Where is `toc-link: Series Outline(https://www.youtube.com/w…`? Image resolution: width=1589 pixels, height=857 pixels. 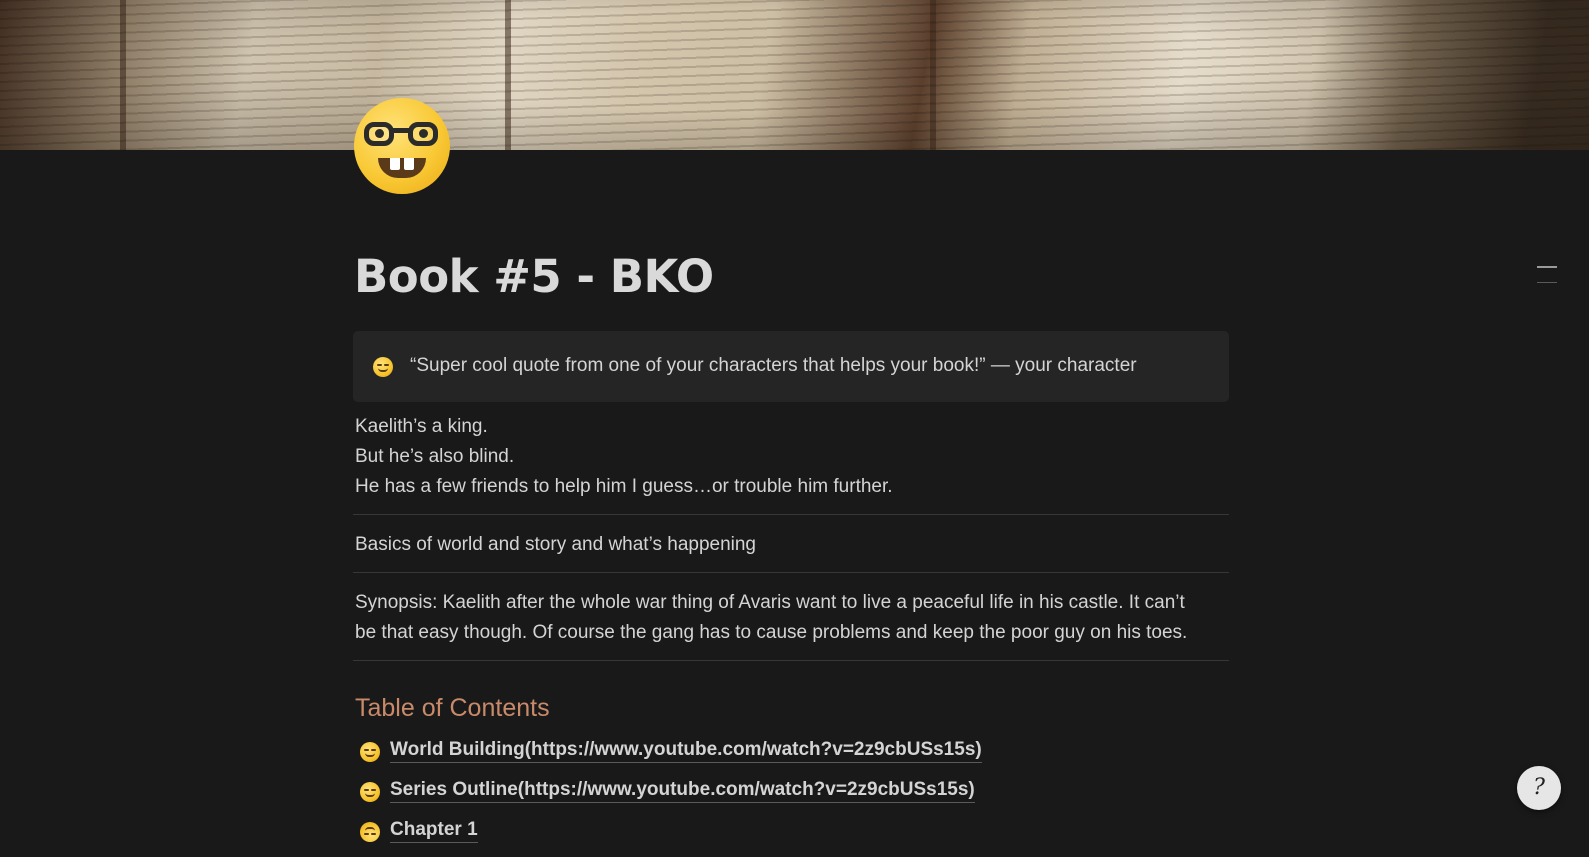
toc-link: Series Outline(https://www.youtube.com/w… is located at coordinates (682, 790).